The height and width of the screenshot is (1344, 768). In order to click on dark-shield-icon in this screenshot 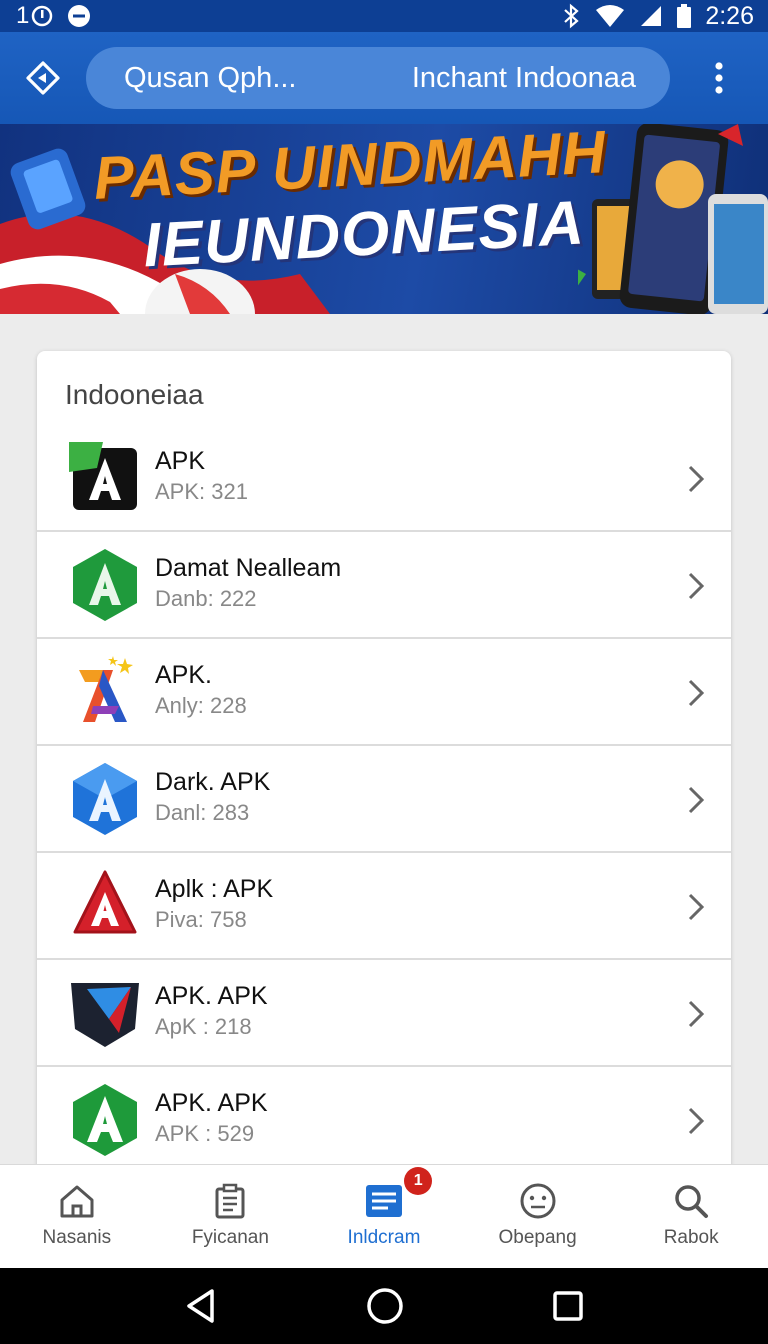, I will do `click(105, 1015)`.